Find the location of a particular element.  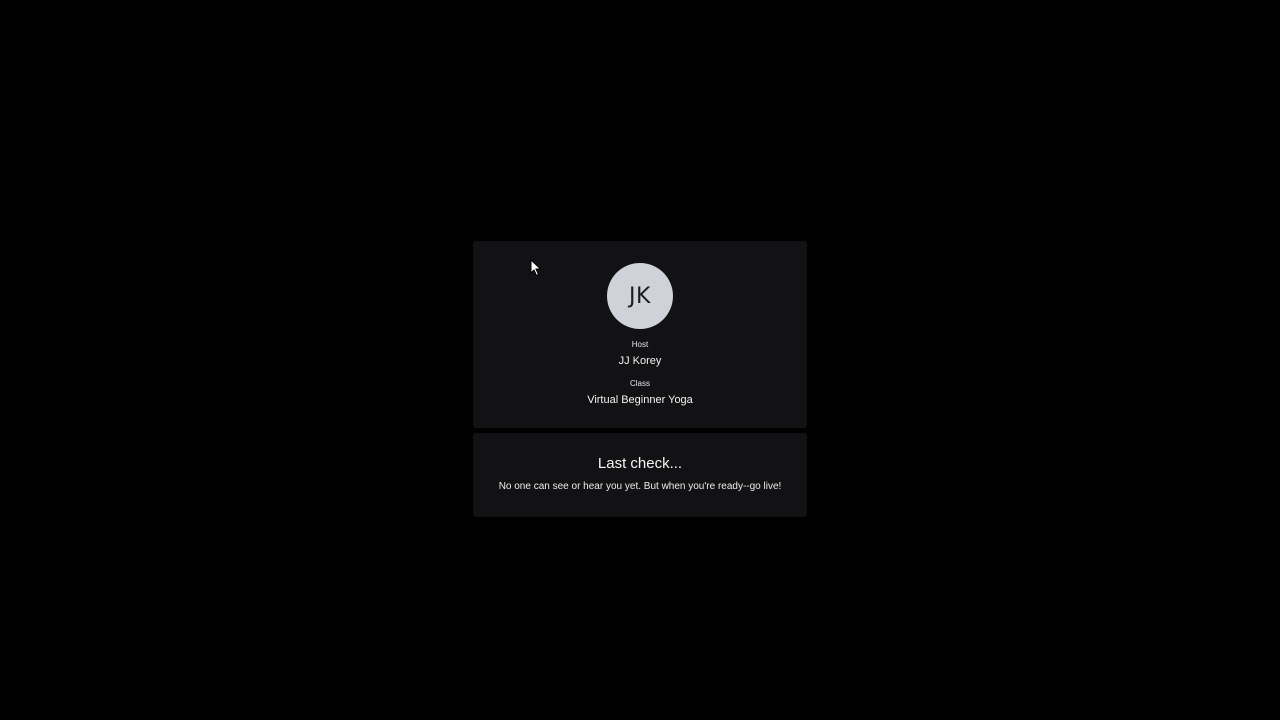

class-label: Class is located at coordinates (639, 383).